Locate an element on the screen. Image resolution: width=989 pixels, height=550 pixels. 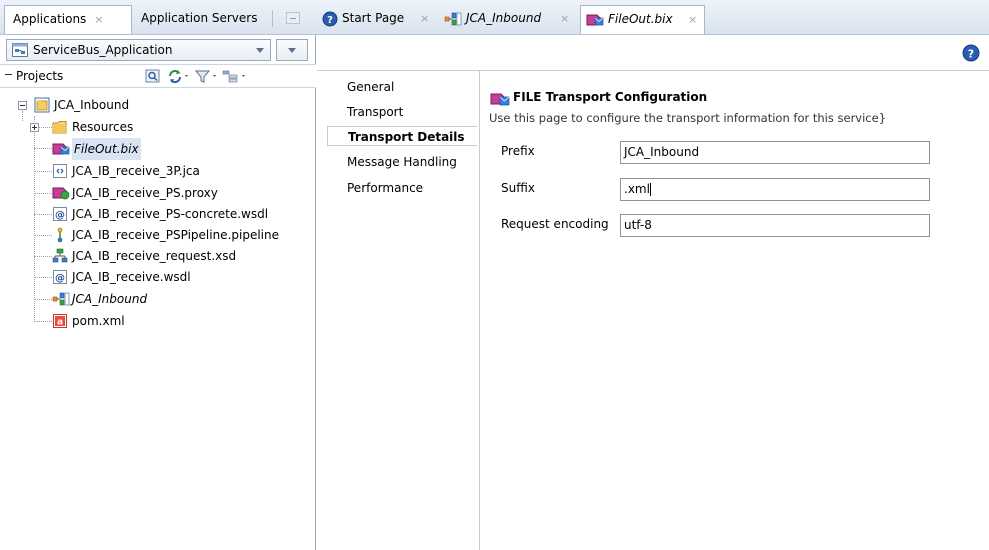
tree-item-label: JCA_IB_receive.wsdl is located at coordinates (131, 277).